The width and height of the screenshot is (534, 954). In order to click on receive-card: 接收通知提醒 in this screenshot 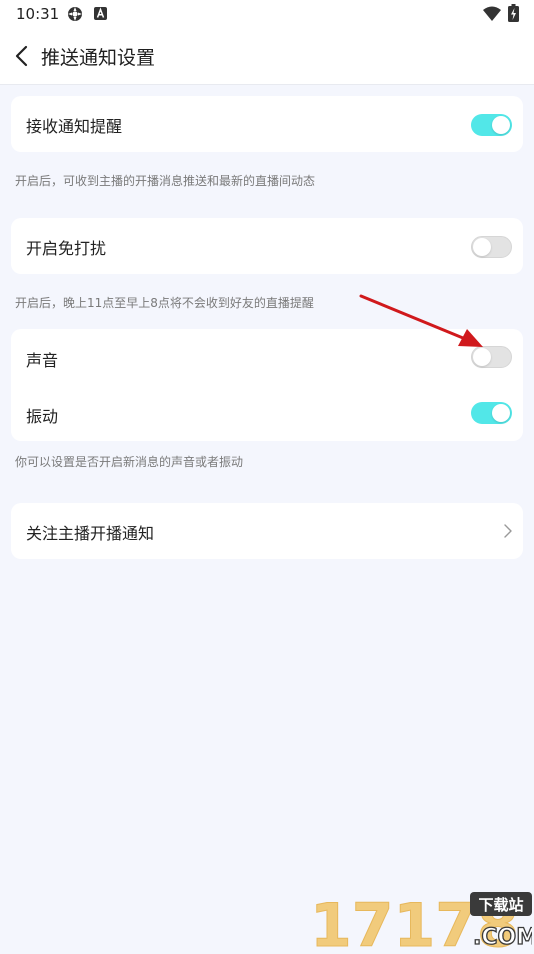, I will do `click(267, 124)`.